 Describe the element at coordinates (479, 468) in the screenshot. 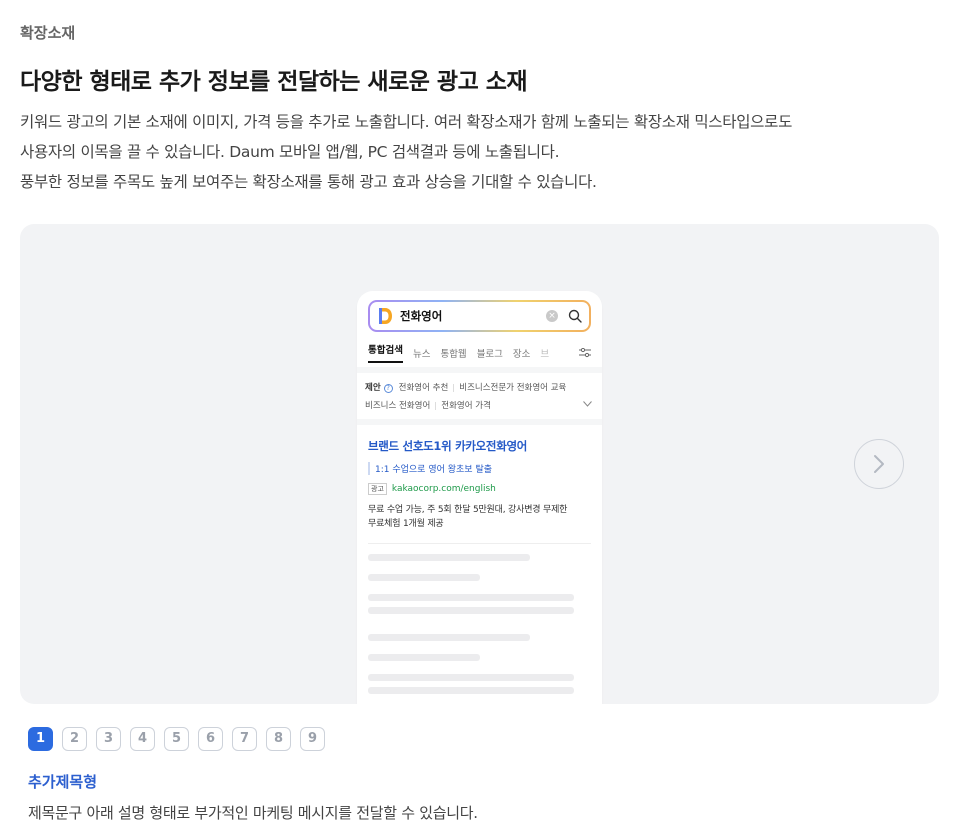

I see `ad-subtitle: 1:1 수업으로 영어 왕초보 탈출` at that location.